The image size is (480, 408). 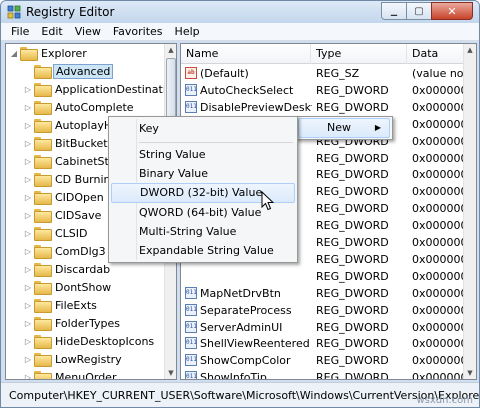 I want to click on tree-item: ▷ FolderTypes, so click(x=100, y=323).